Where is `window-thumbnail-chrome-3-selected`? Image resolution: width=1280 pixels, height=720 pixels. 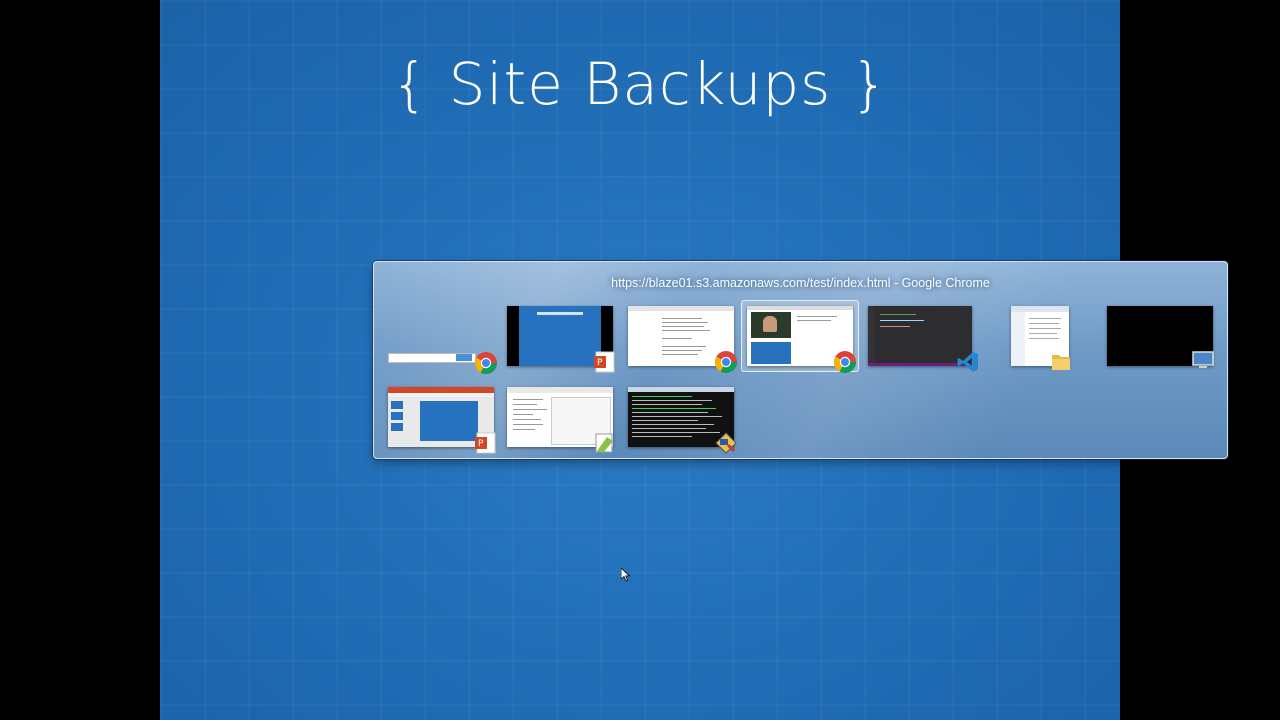 window-thumbnail-chrome-3-selected is located at coordinates (800, 336).